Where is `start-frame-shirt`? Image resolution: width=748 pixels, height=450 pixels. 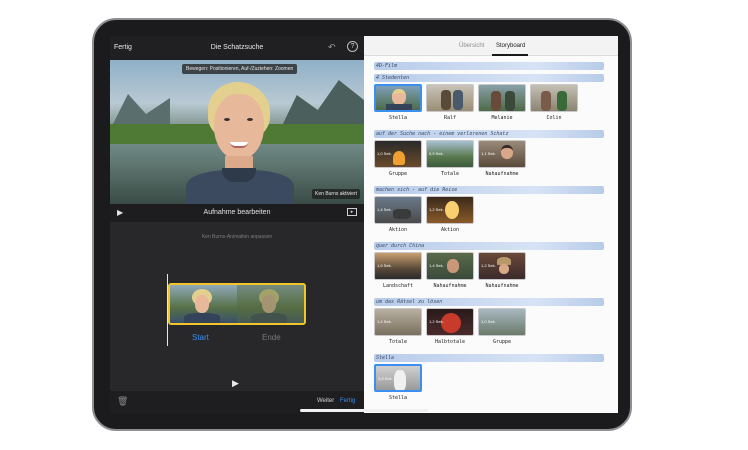
start-frame-shirt is located at coordinates (202, 318).